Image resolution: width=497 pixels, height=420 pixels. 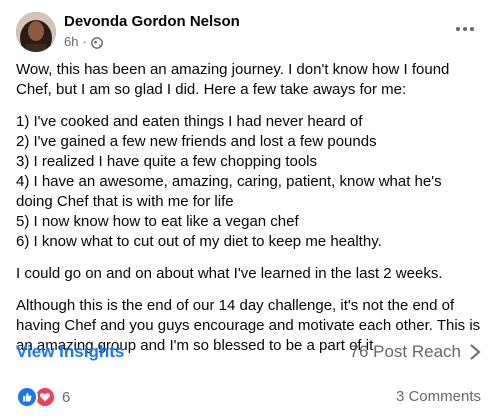 I want to click on globe-icon, so click(x=96, y=42).